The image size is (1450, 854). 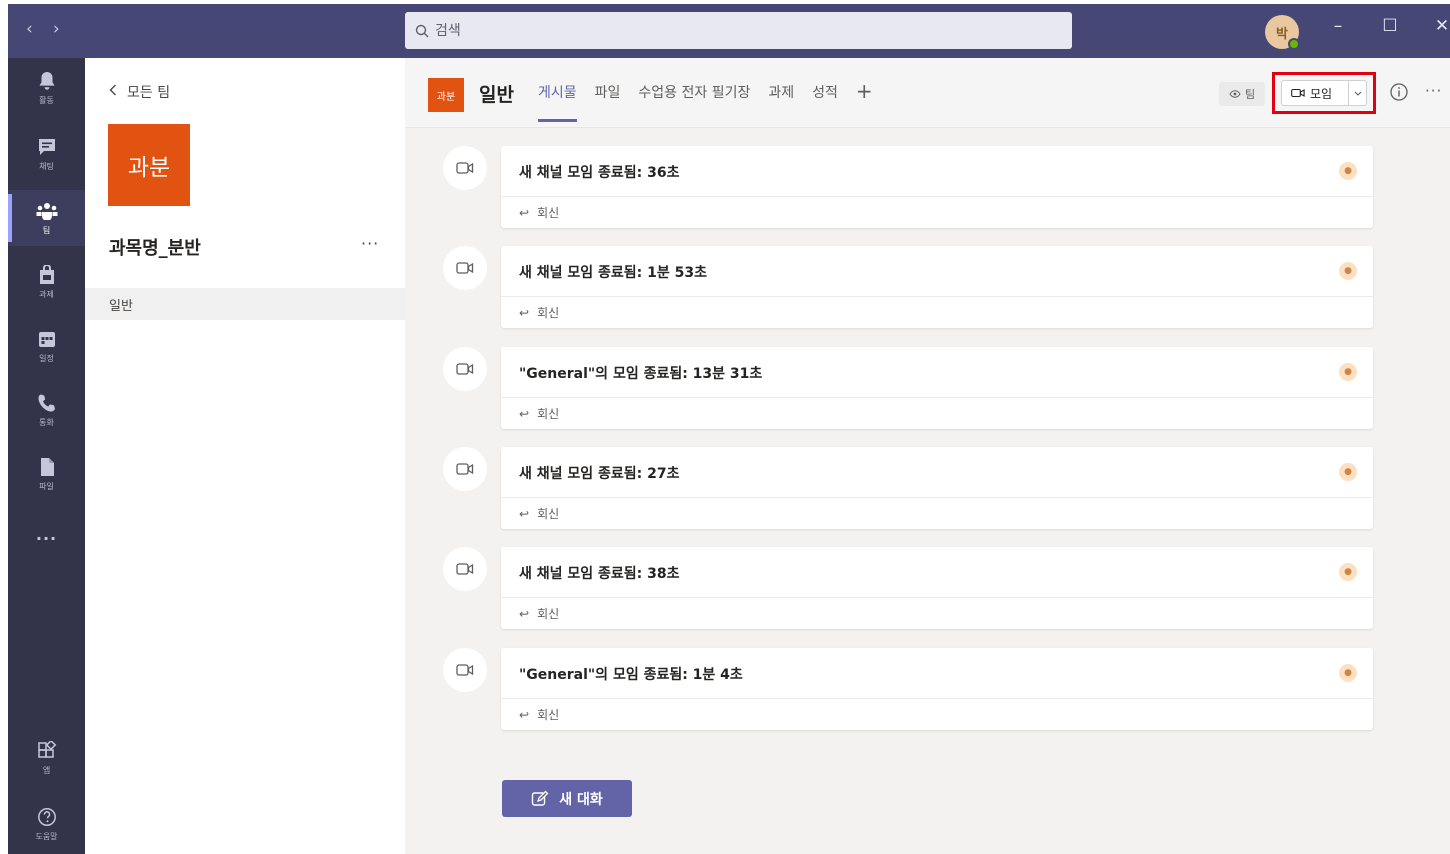 I want to click on tab-files: 파일, so click(x=608, y=102).